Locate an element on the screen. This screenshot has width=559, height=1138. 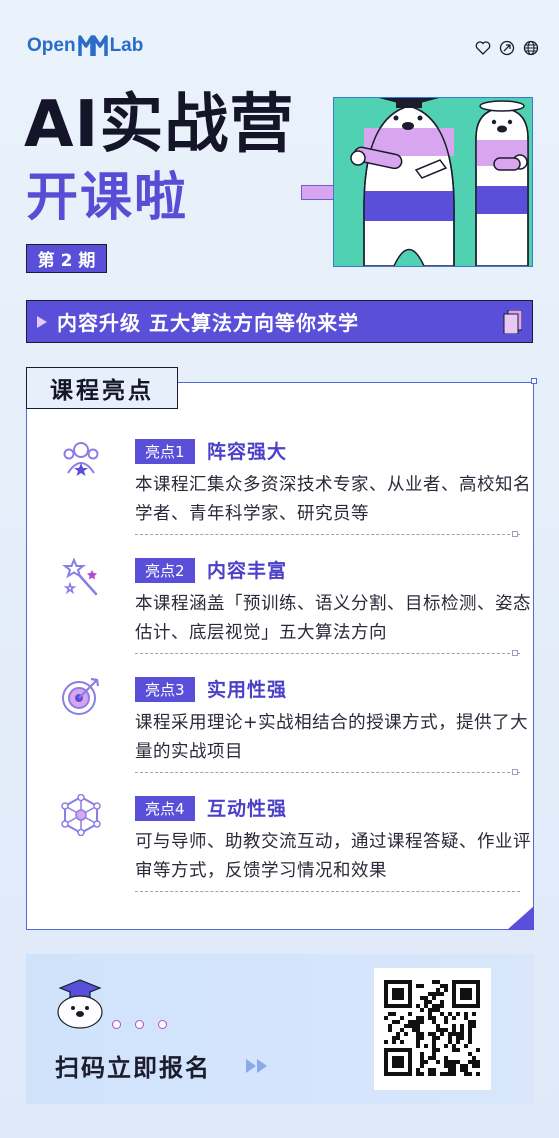
mm-logo-icon is located at coordinates (92, 46).